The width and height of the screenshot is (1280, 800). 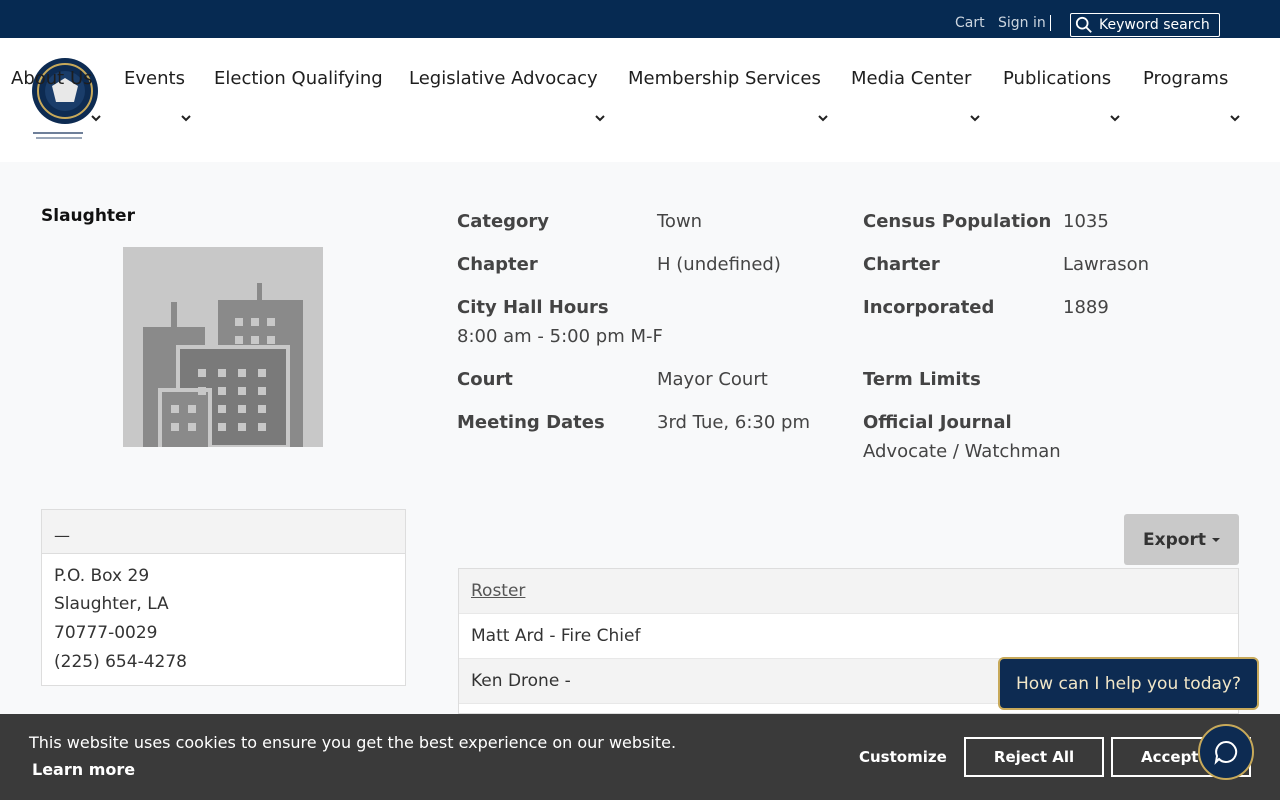 I want to click on learn-more-link: Learn more, so click(x=83, y=769).